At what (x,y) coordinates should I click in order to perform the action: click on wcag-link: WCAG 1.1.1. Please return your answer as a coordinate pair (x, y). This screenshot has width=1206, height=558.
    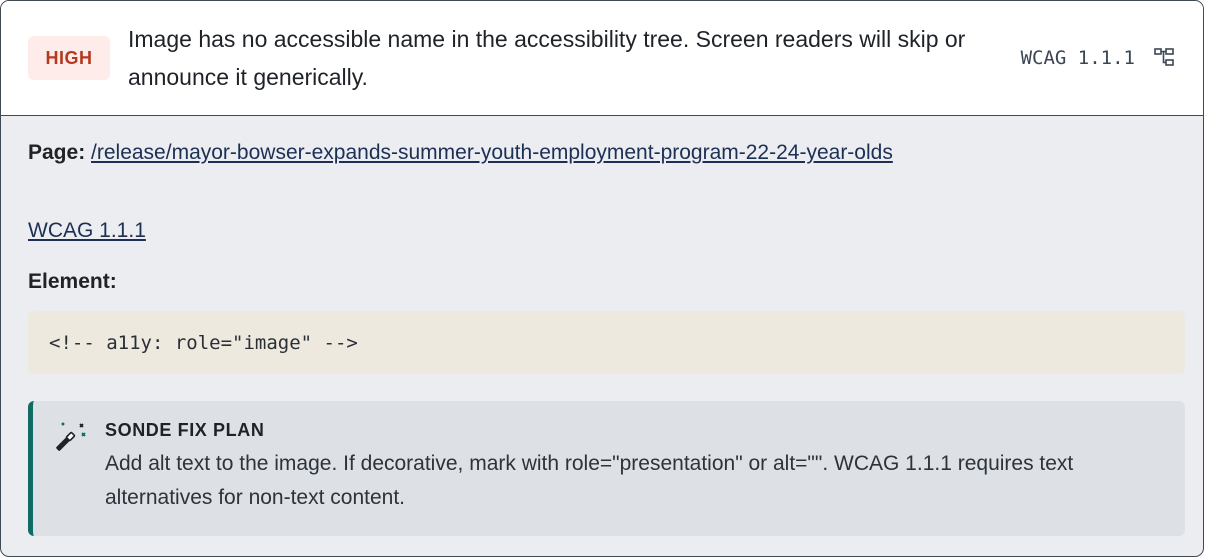
    Looking at the image, I should click on (87, 230).